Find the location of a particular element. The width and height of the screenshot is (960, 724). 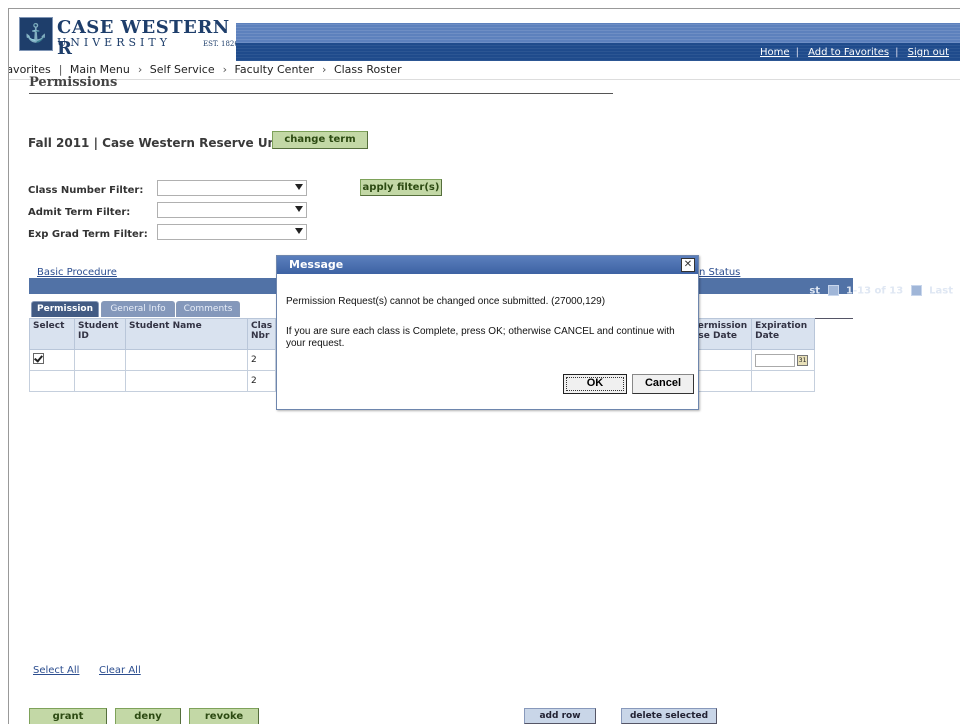

university-logo: ⚓ CASE WESTERN R UNIVERSITY EST. 1826 is located at coordinates (129, 39).